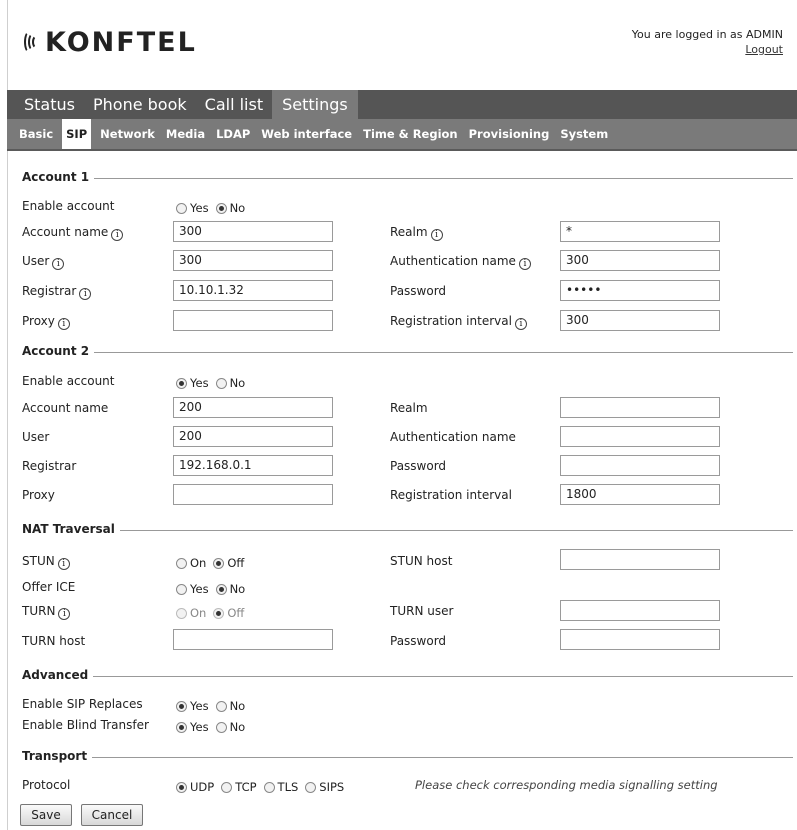  Describe the element at coordinates (219, 613) in the screenshot. I see `turn-off-radio` at that location.